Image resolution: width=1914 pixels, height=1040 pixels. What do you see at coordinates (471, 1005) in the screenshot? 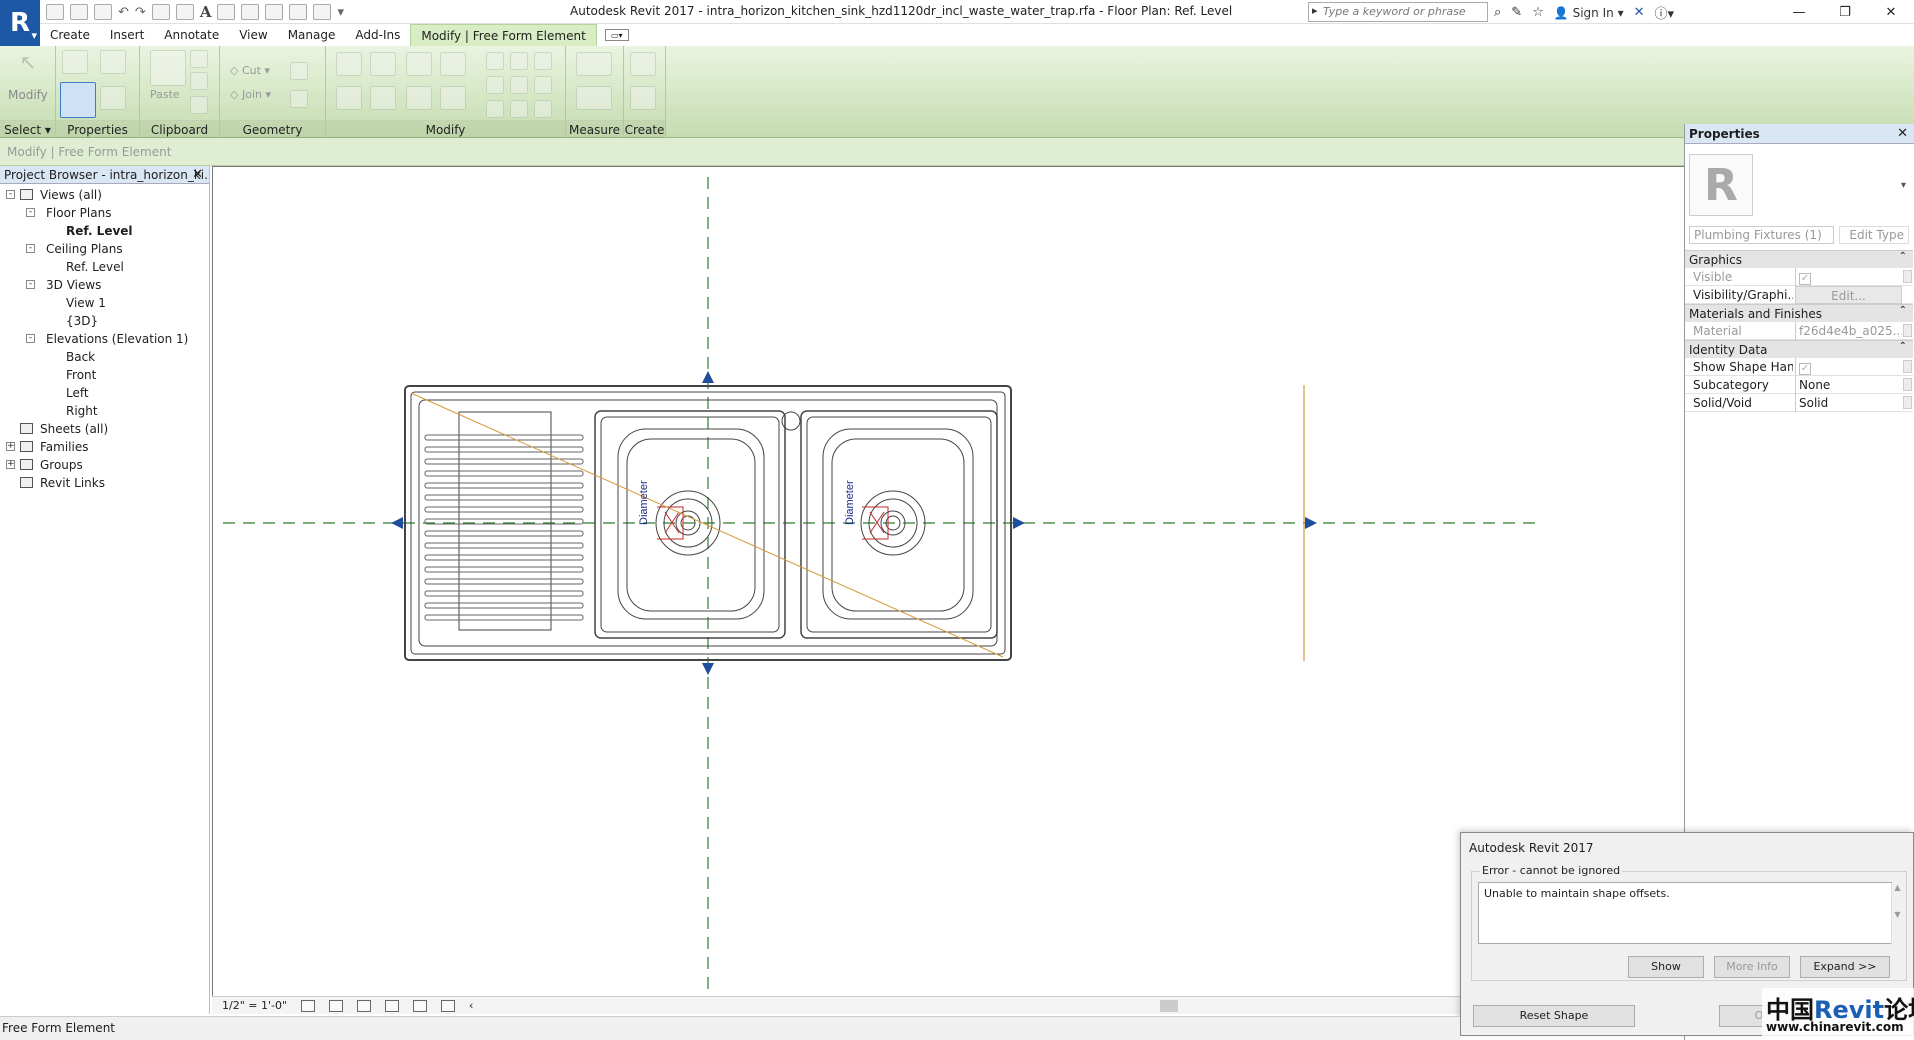
I see `scroll-left-icon: ‹` at bounding box center [471, 1005].